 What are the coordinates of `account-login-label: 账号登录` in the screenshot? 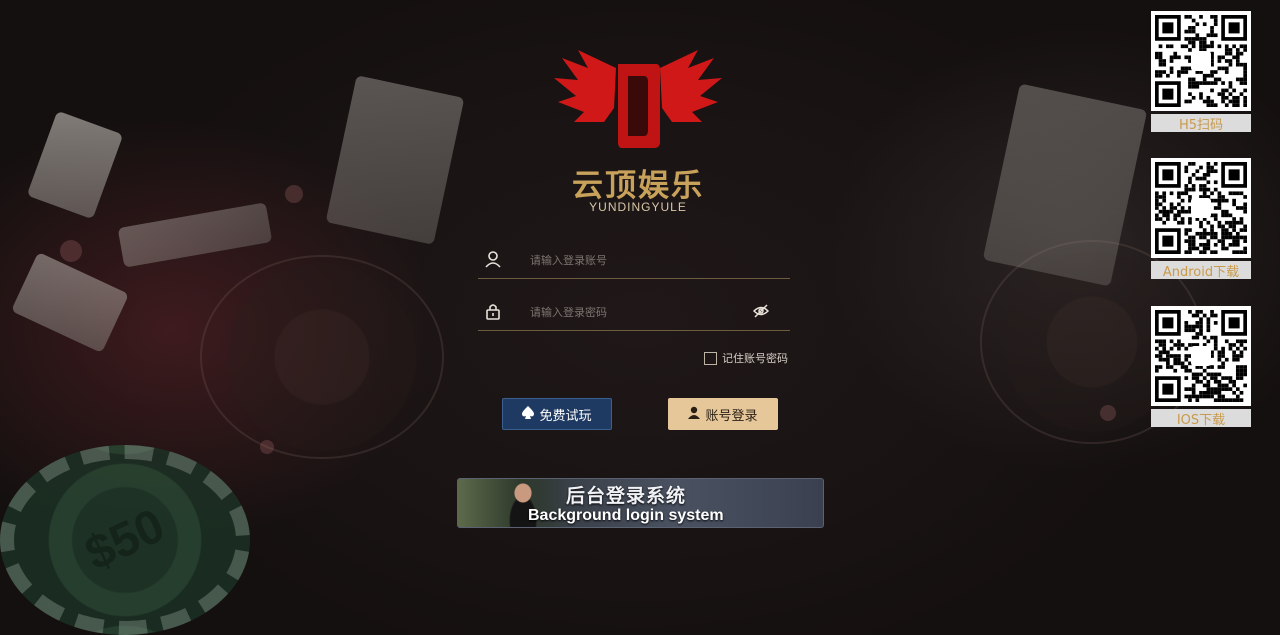 It's located at (731, 416).